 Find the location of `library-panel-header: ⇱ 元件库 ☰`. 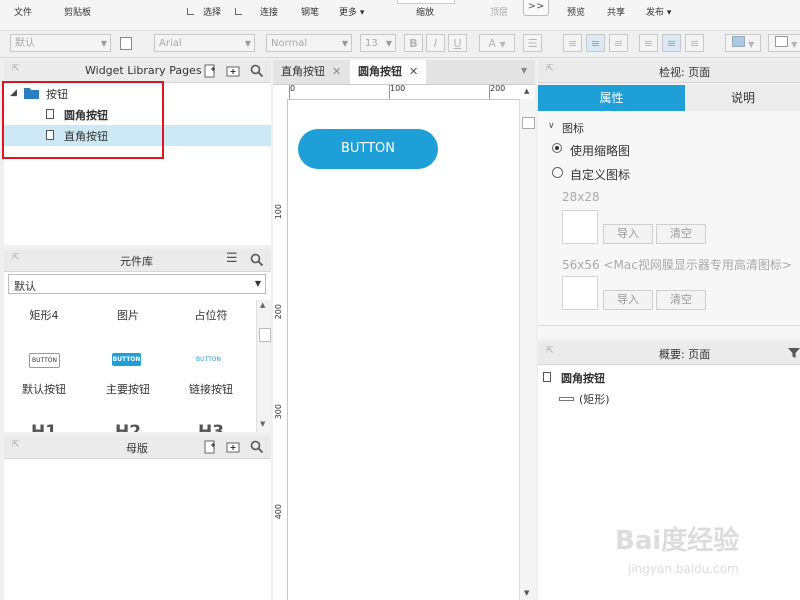

library-panel-header: ⇱ 元件库 ☰ is located at coordinates (137, 260).